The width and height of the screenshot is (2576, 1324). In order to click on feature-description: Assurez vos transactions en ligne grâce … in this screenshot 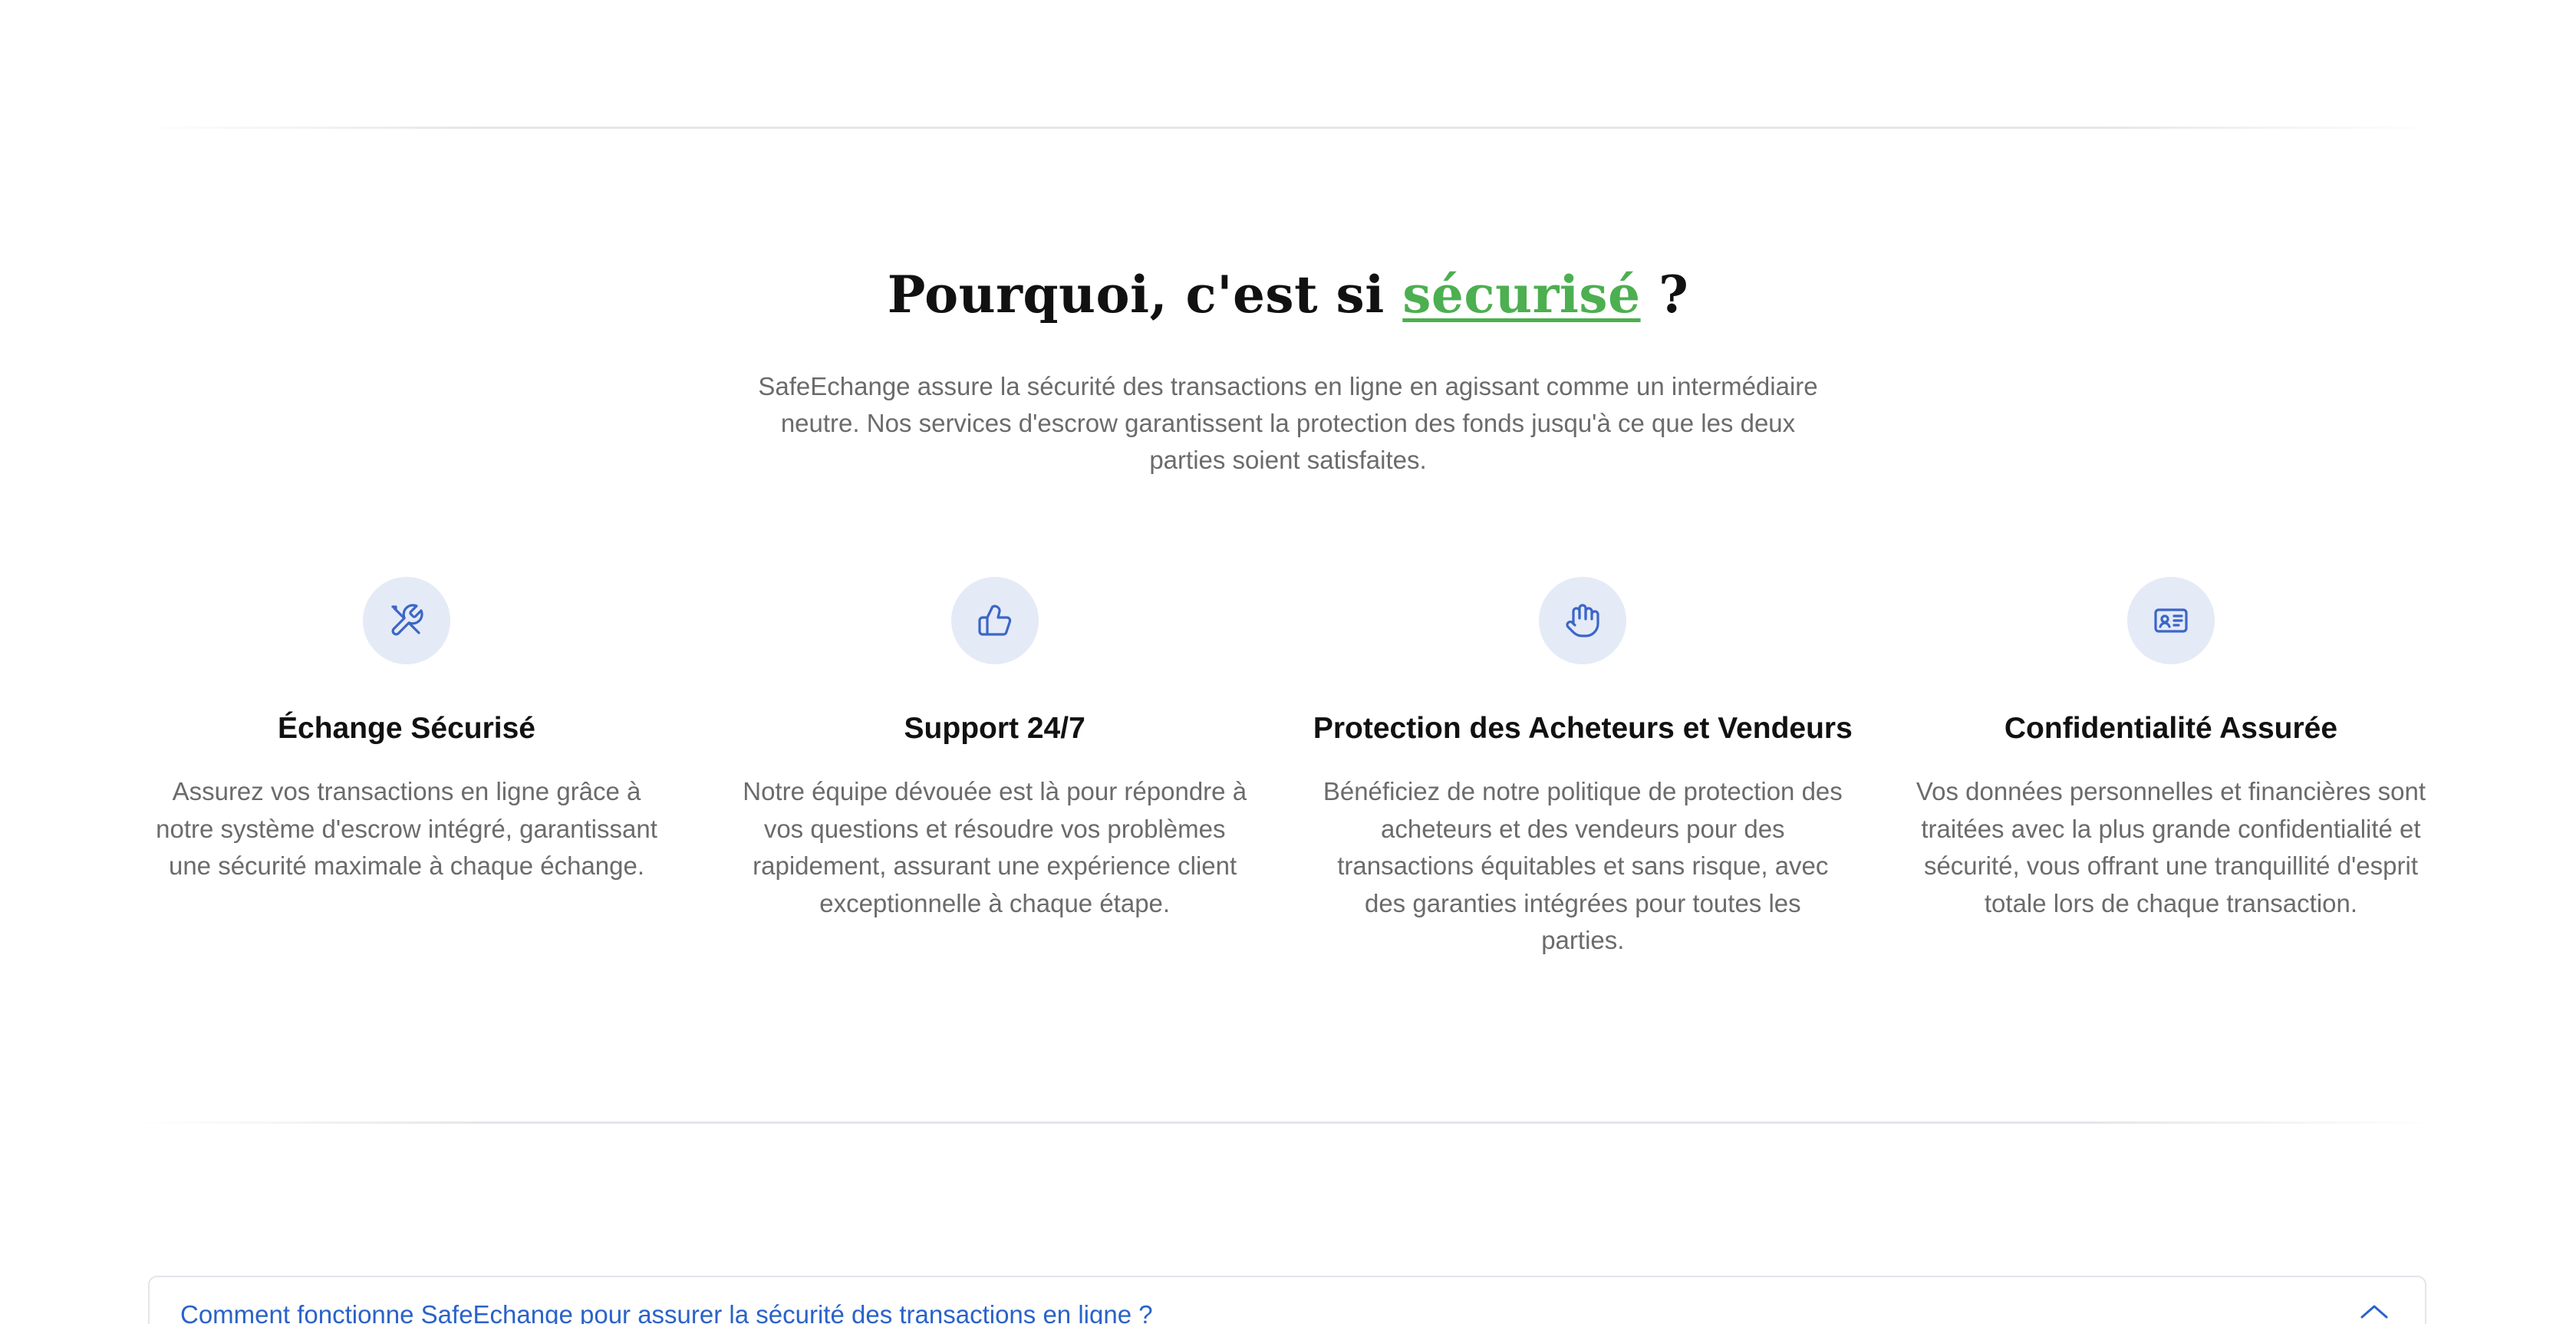, I will do `click(406, 828)`.